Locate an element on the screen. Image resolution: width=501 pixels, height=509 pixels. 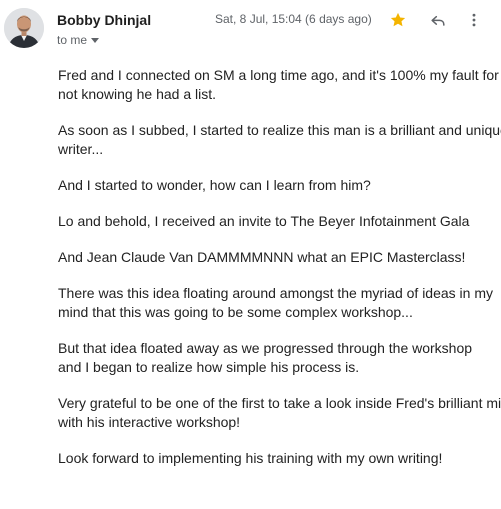
more-vert-icon is located at coordinates (474, 20).